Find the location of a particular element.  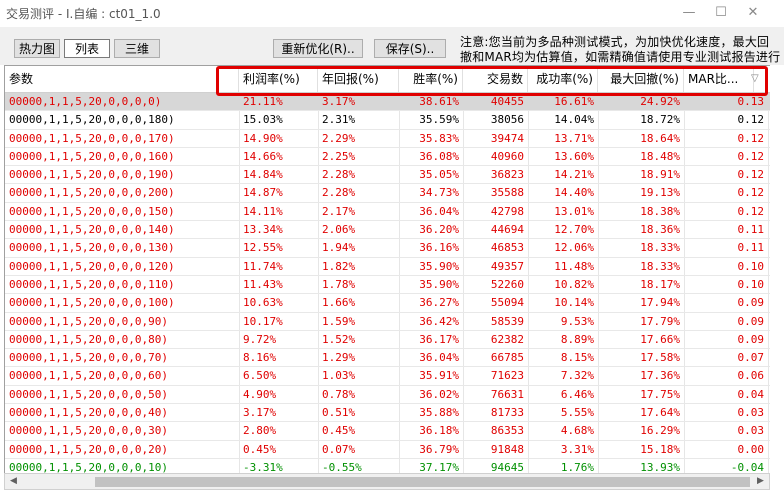

horizontal-scrollbar: ◀ ▶ is located at coordinates (387, 481).